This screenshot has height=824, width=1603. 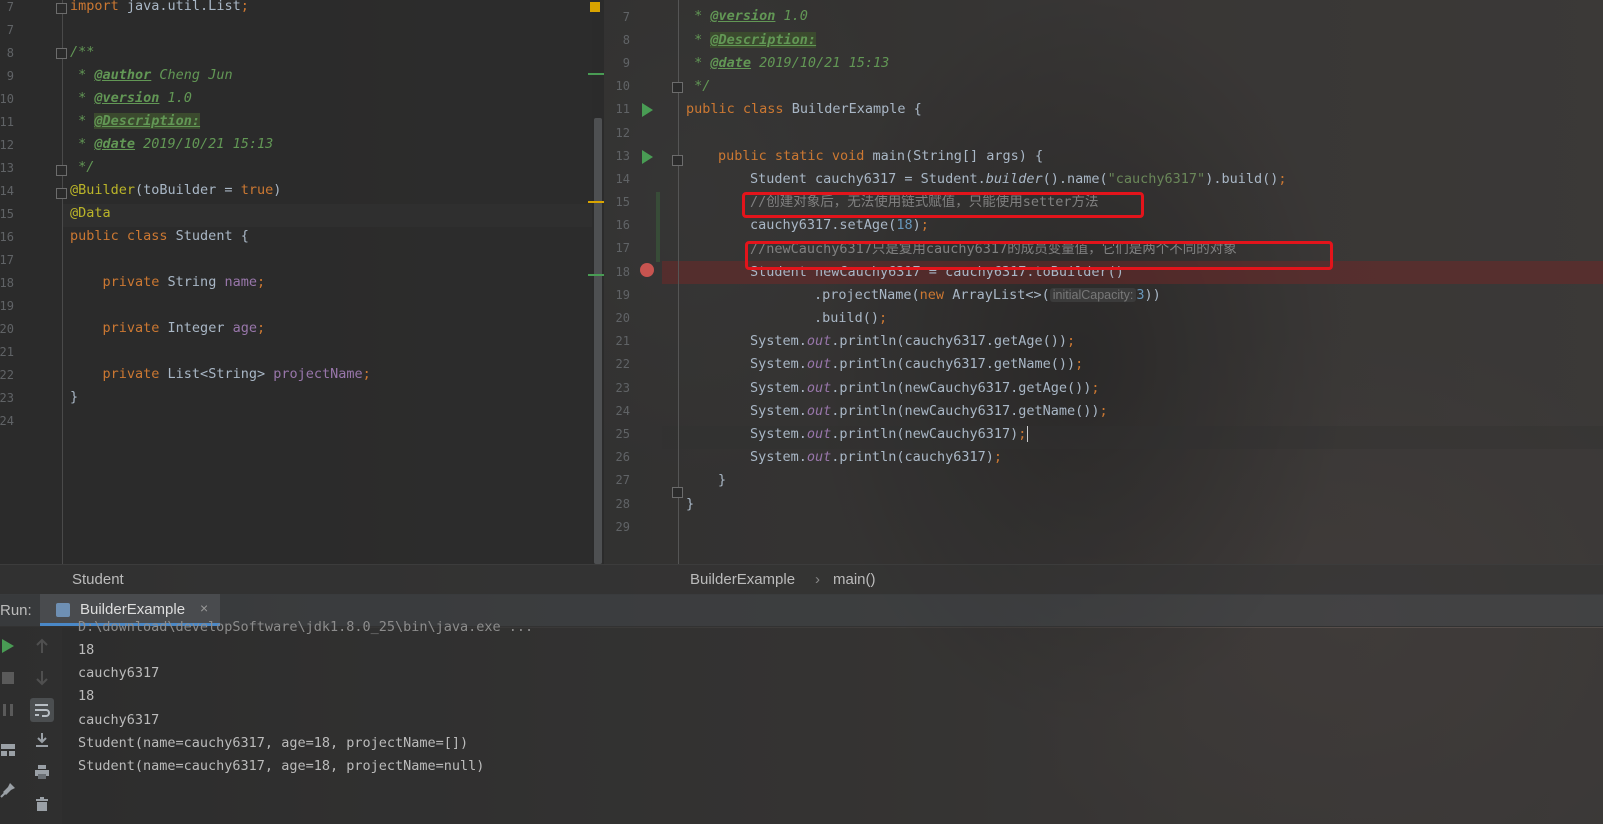 I want to click on code-line: @Data, so click(x=90, y=213).